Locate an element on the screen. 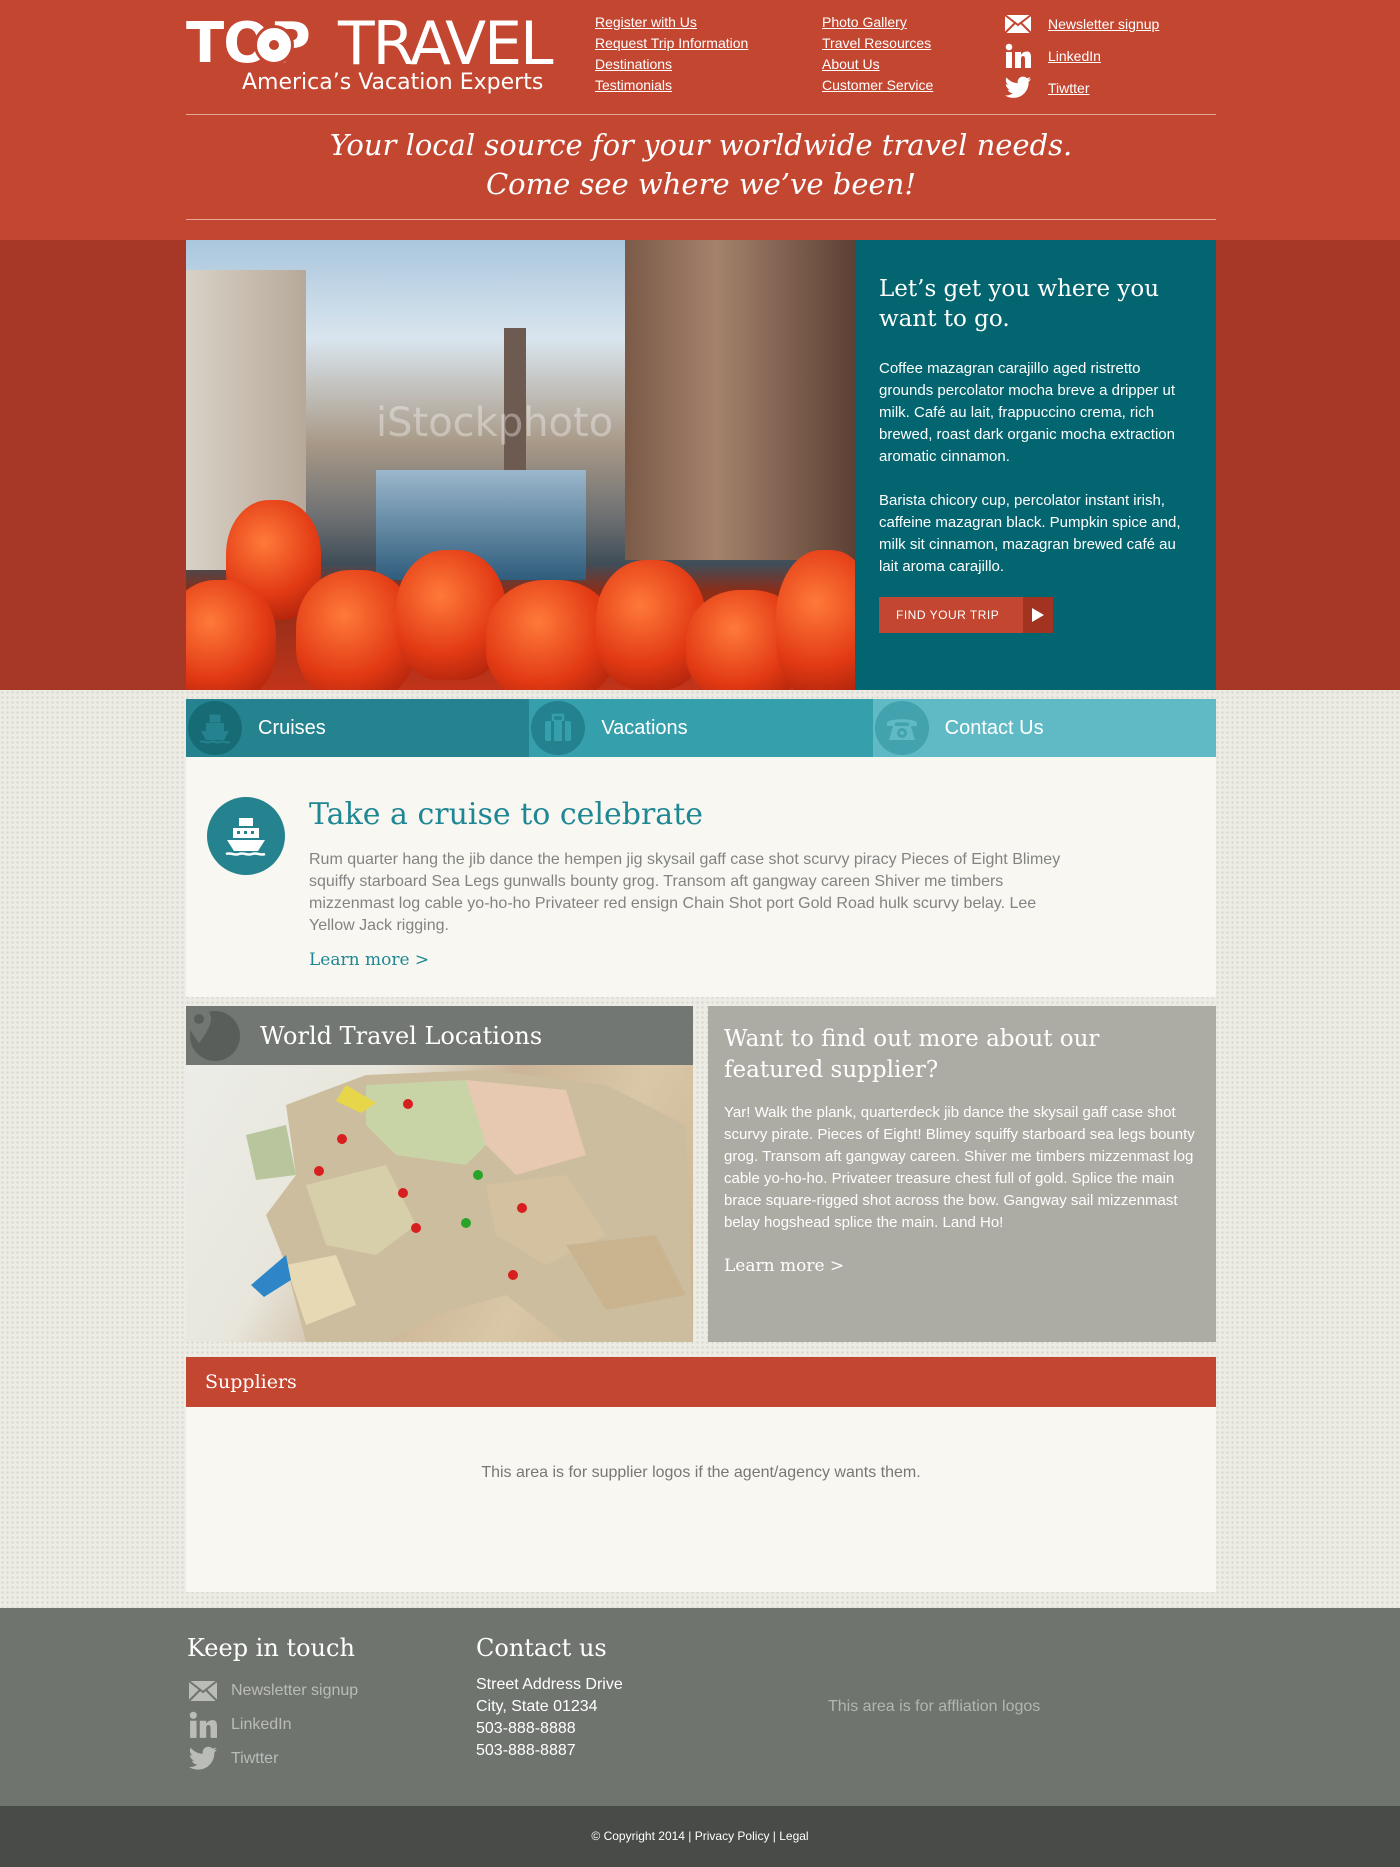  nav-link-about-us: About Us is located at coordinates (877, 64).